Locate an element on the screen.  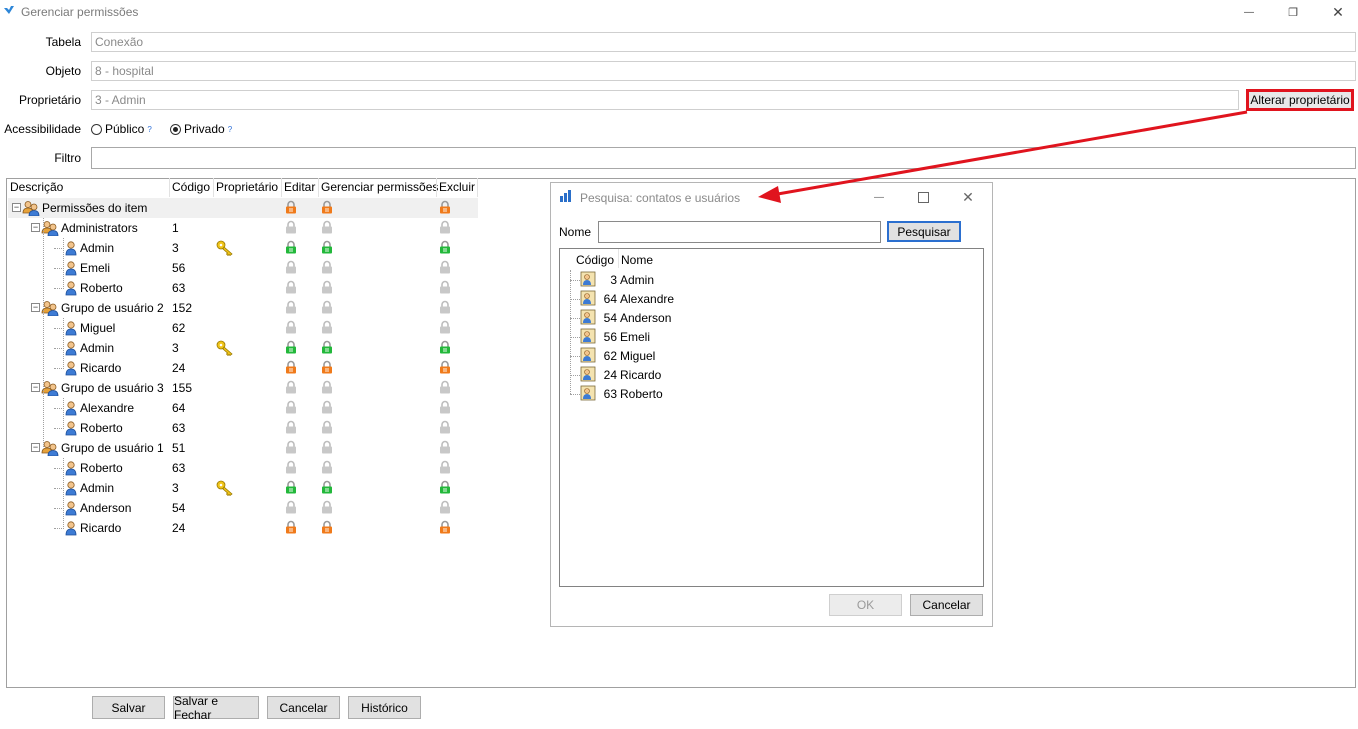
tree-row: Admin 3 is located at coordinates (243, 348).